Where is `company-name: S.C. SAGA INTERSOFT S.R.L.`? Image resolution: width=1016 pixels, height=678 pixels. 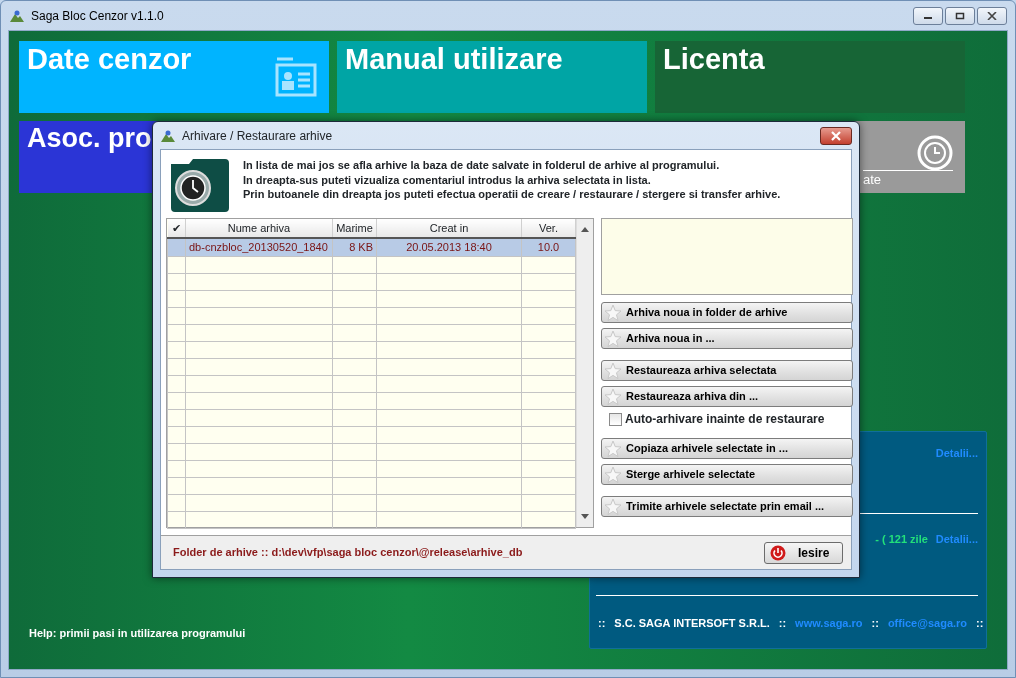 company-name: S.C. SAGA INTERSOFT S.R.L. is located at coordinates (692, 623).